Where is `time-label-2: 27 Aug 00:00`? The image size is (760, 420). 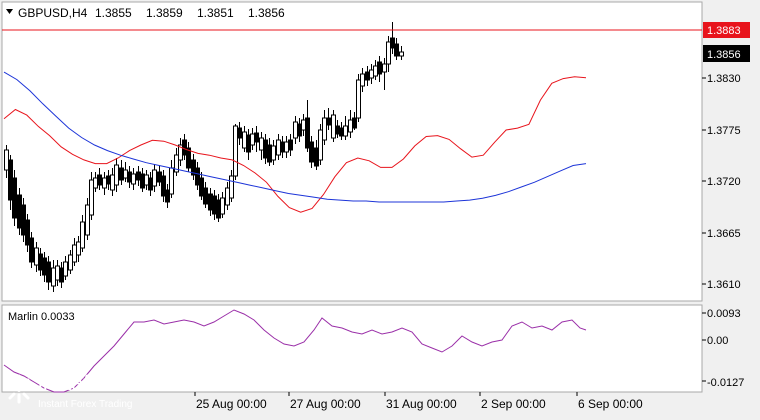
time-label-2: 27 Aug 00:00 is located at coordinates (325, 404).